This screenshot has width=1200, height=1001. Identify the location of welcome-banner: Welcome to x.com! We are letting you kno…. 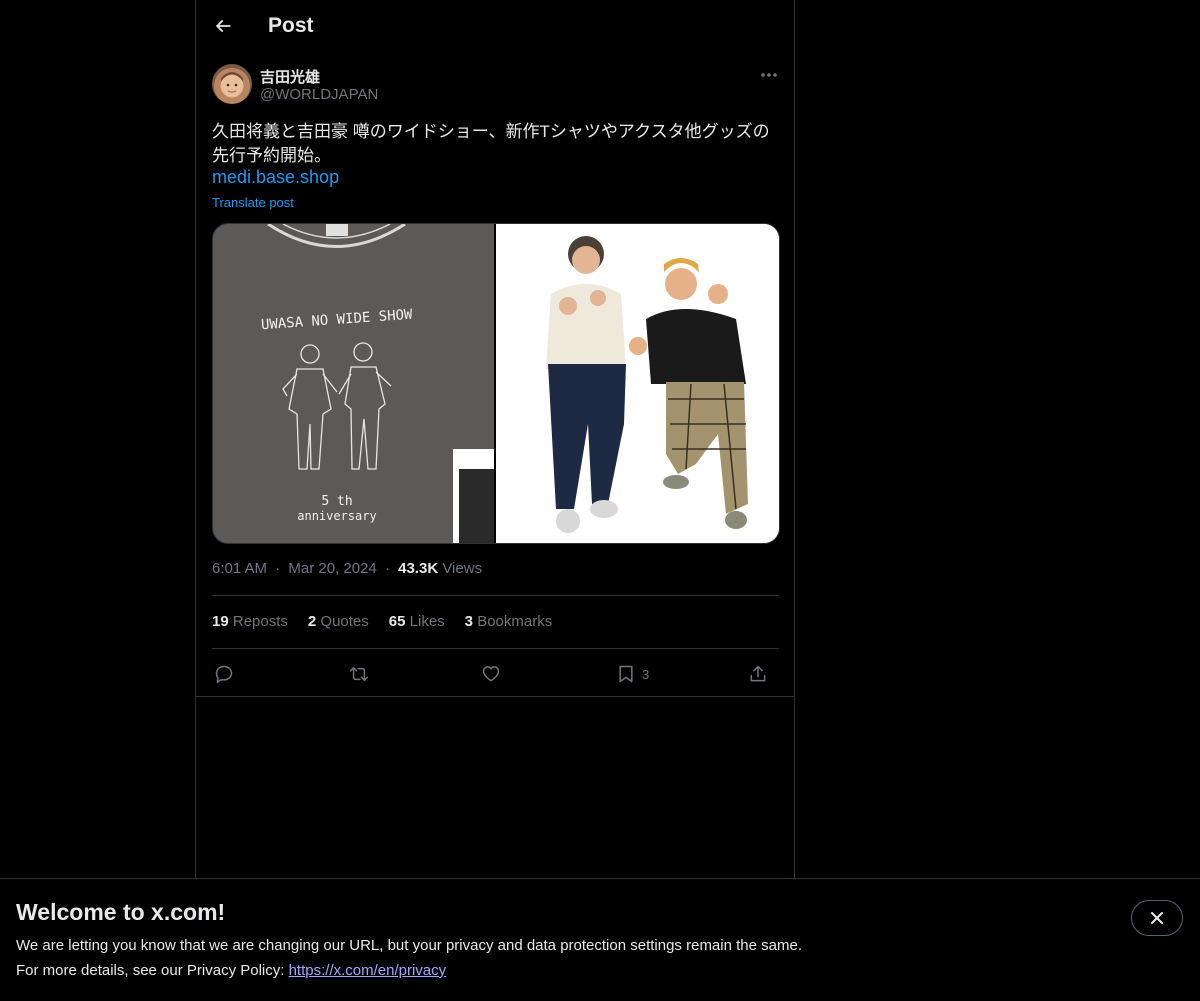
(600, 939).